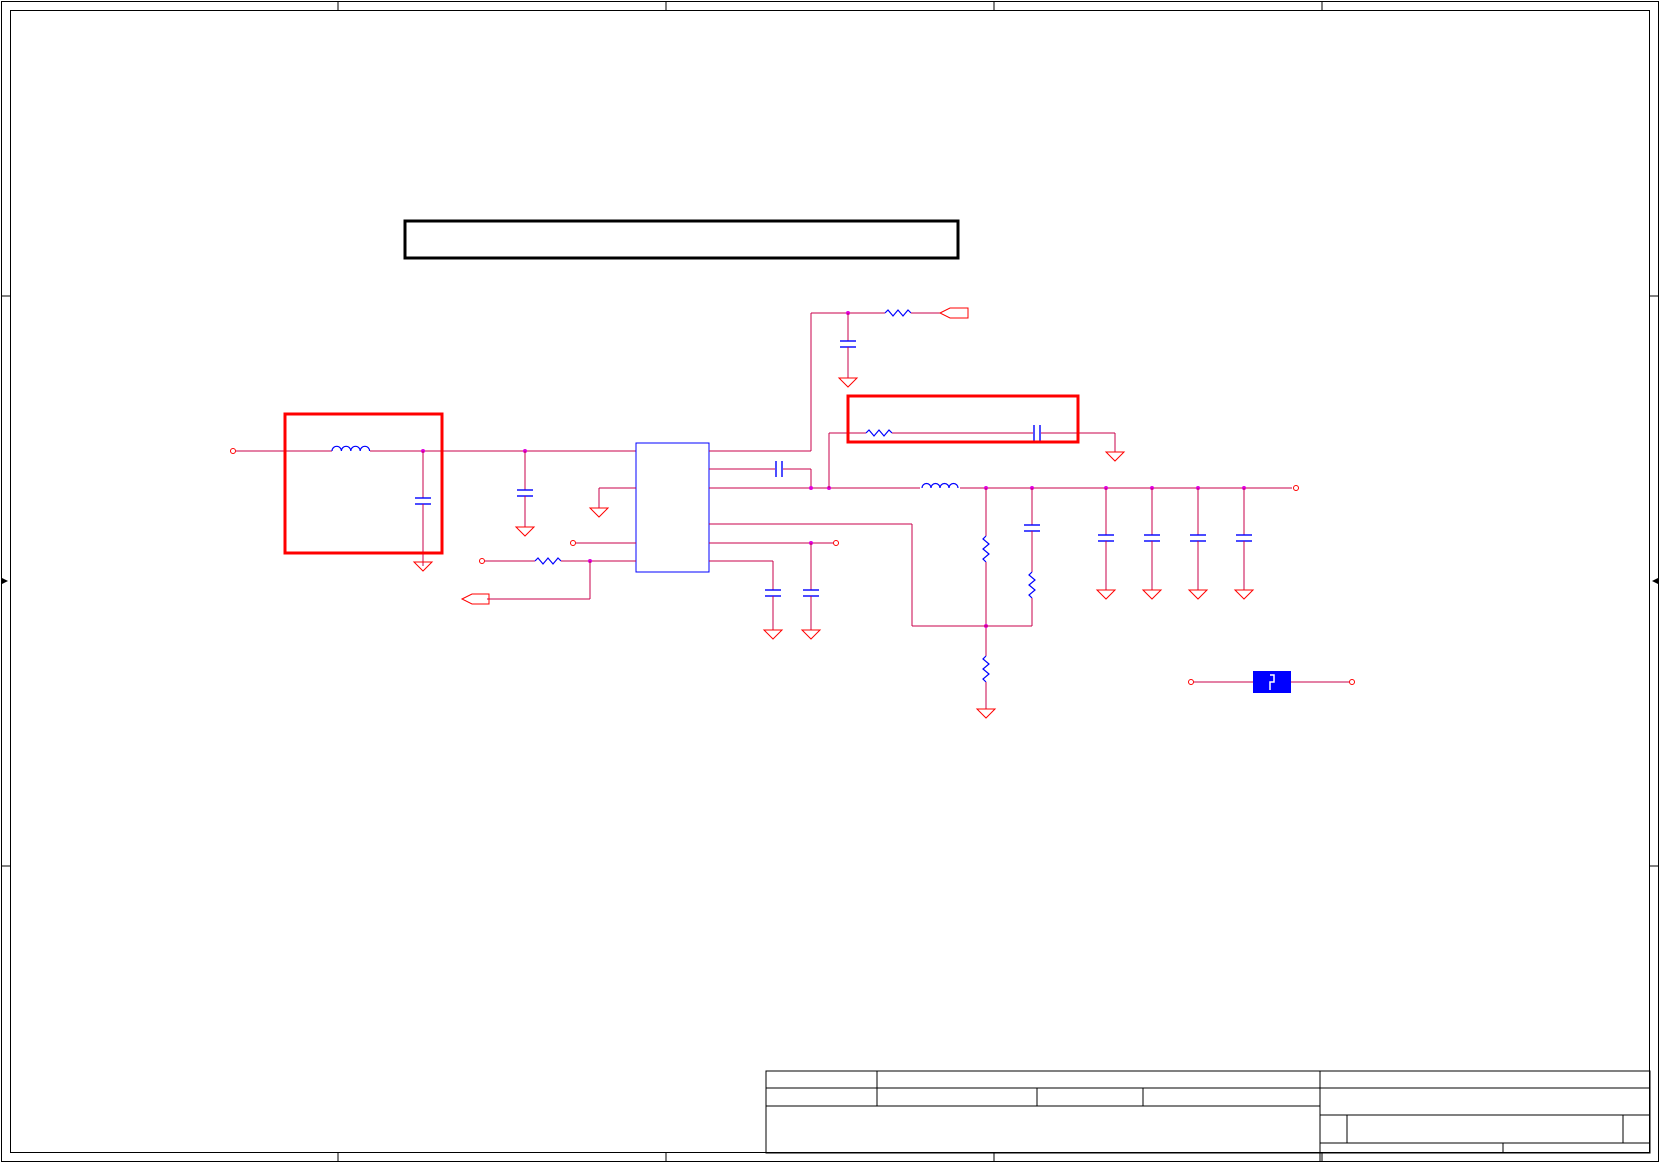 The width and height of the screenshot is (1660, 1167). Describe the element at coordinates (931, 507) in the screenshot. I see `regulator-ic` at that location.